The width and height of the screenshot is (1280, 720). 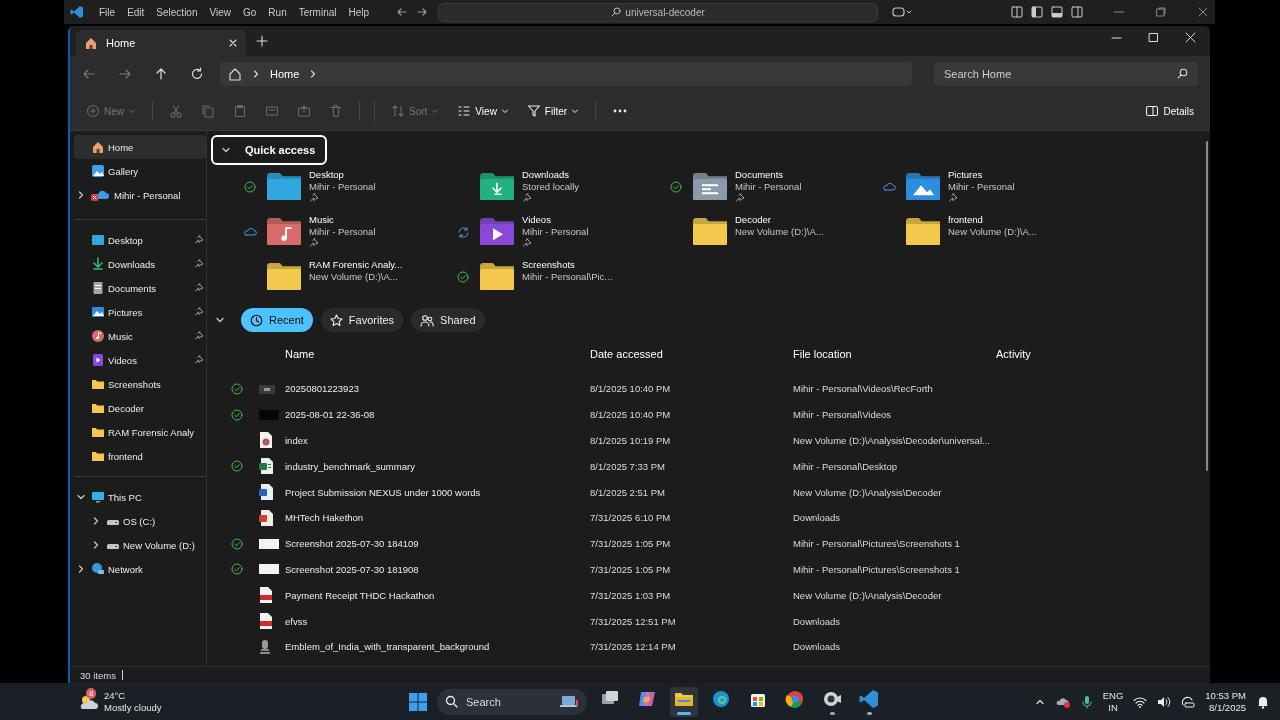 What do you see at coordinates (1057, 12) in the screenshot?
I see `panel-toggle-icon` at bounding box center [1057, 12].